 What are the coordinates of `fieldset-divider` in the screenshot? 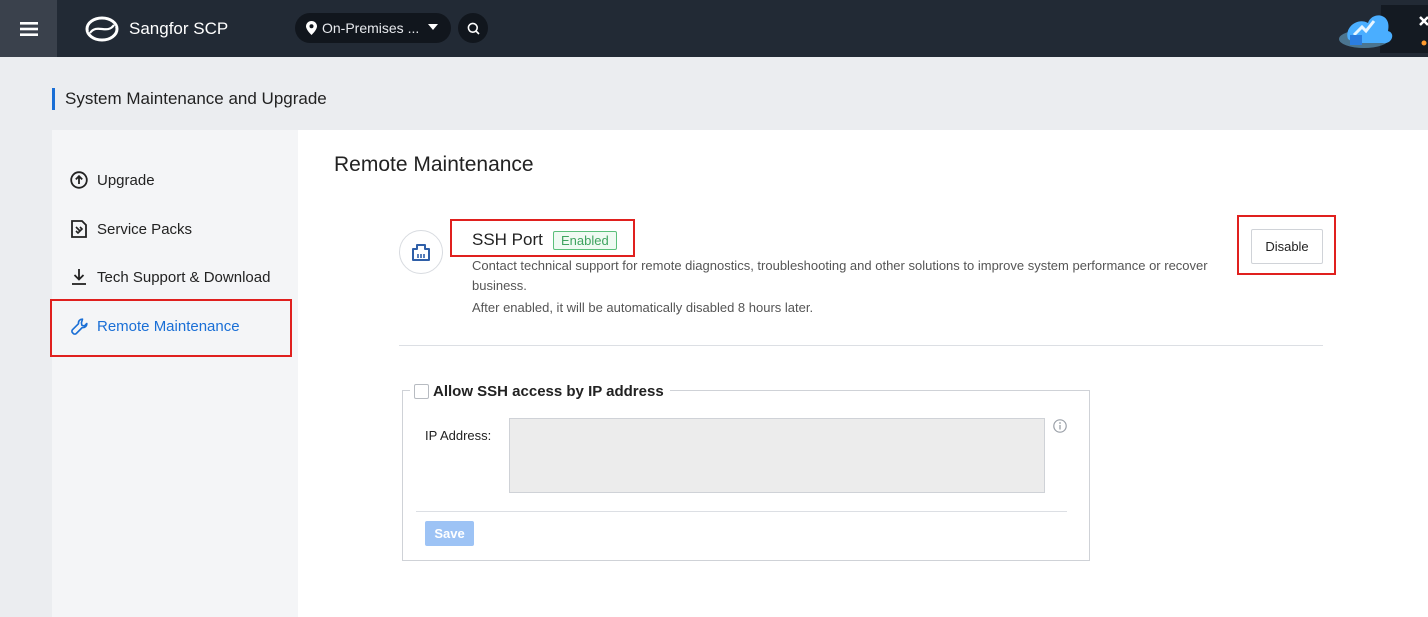 It's located at (741, 511).